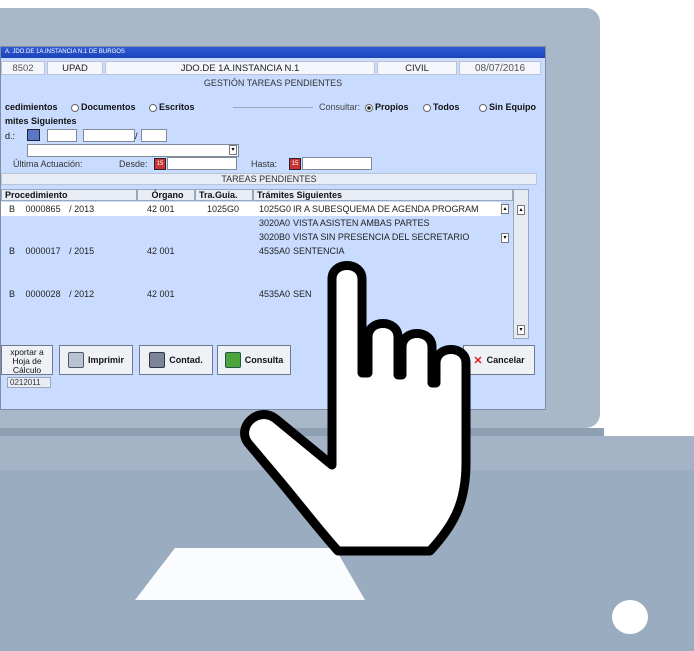  I want to click on tramite-code: 3020B0, so click(275, 237).